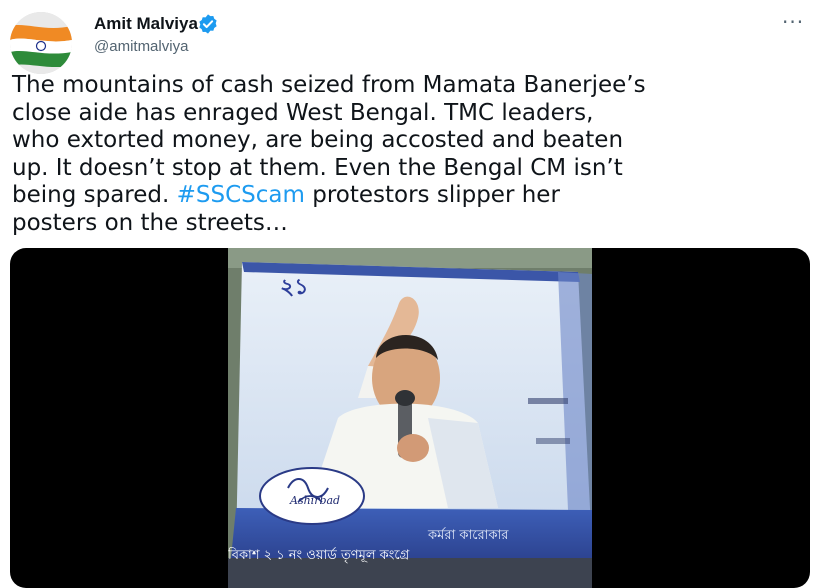 The image size is (820, 588). What do you see at coordinates (793, 22) in the screenshot?
I see `more-options-icon: ···` at bounding box center [793, 22].